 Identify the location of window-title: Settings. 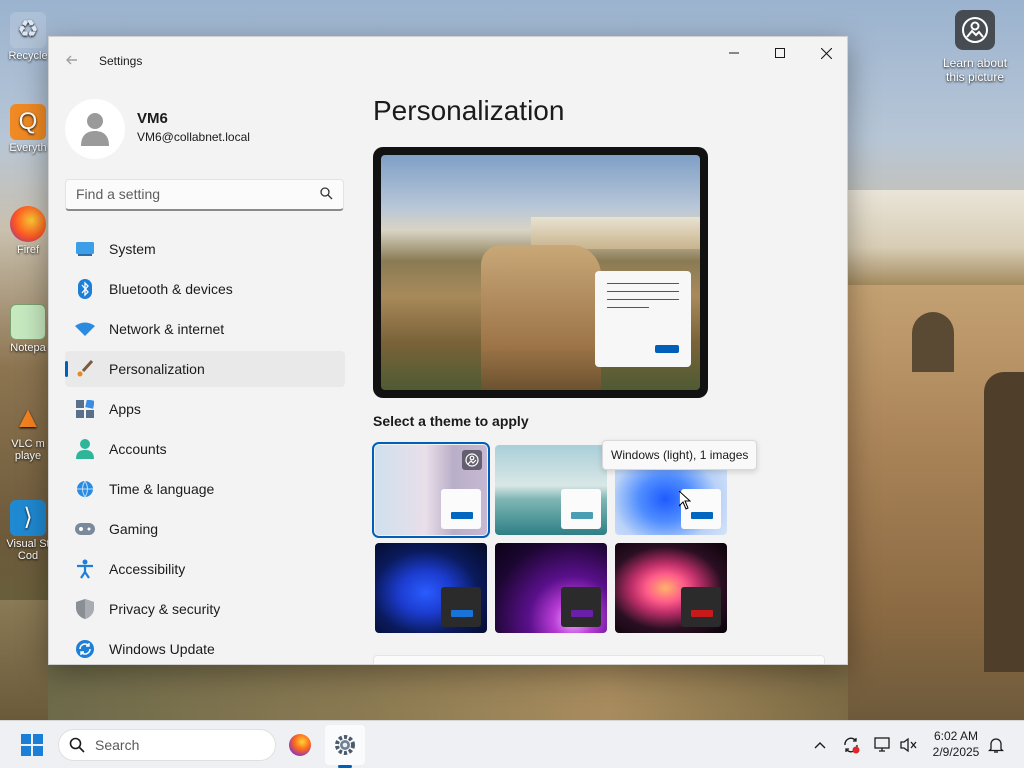
(121, 61).